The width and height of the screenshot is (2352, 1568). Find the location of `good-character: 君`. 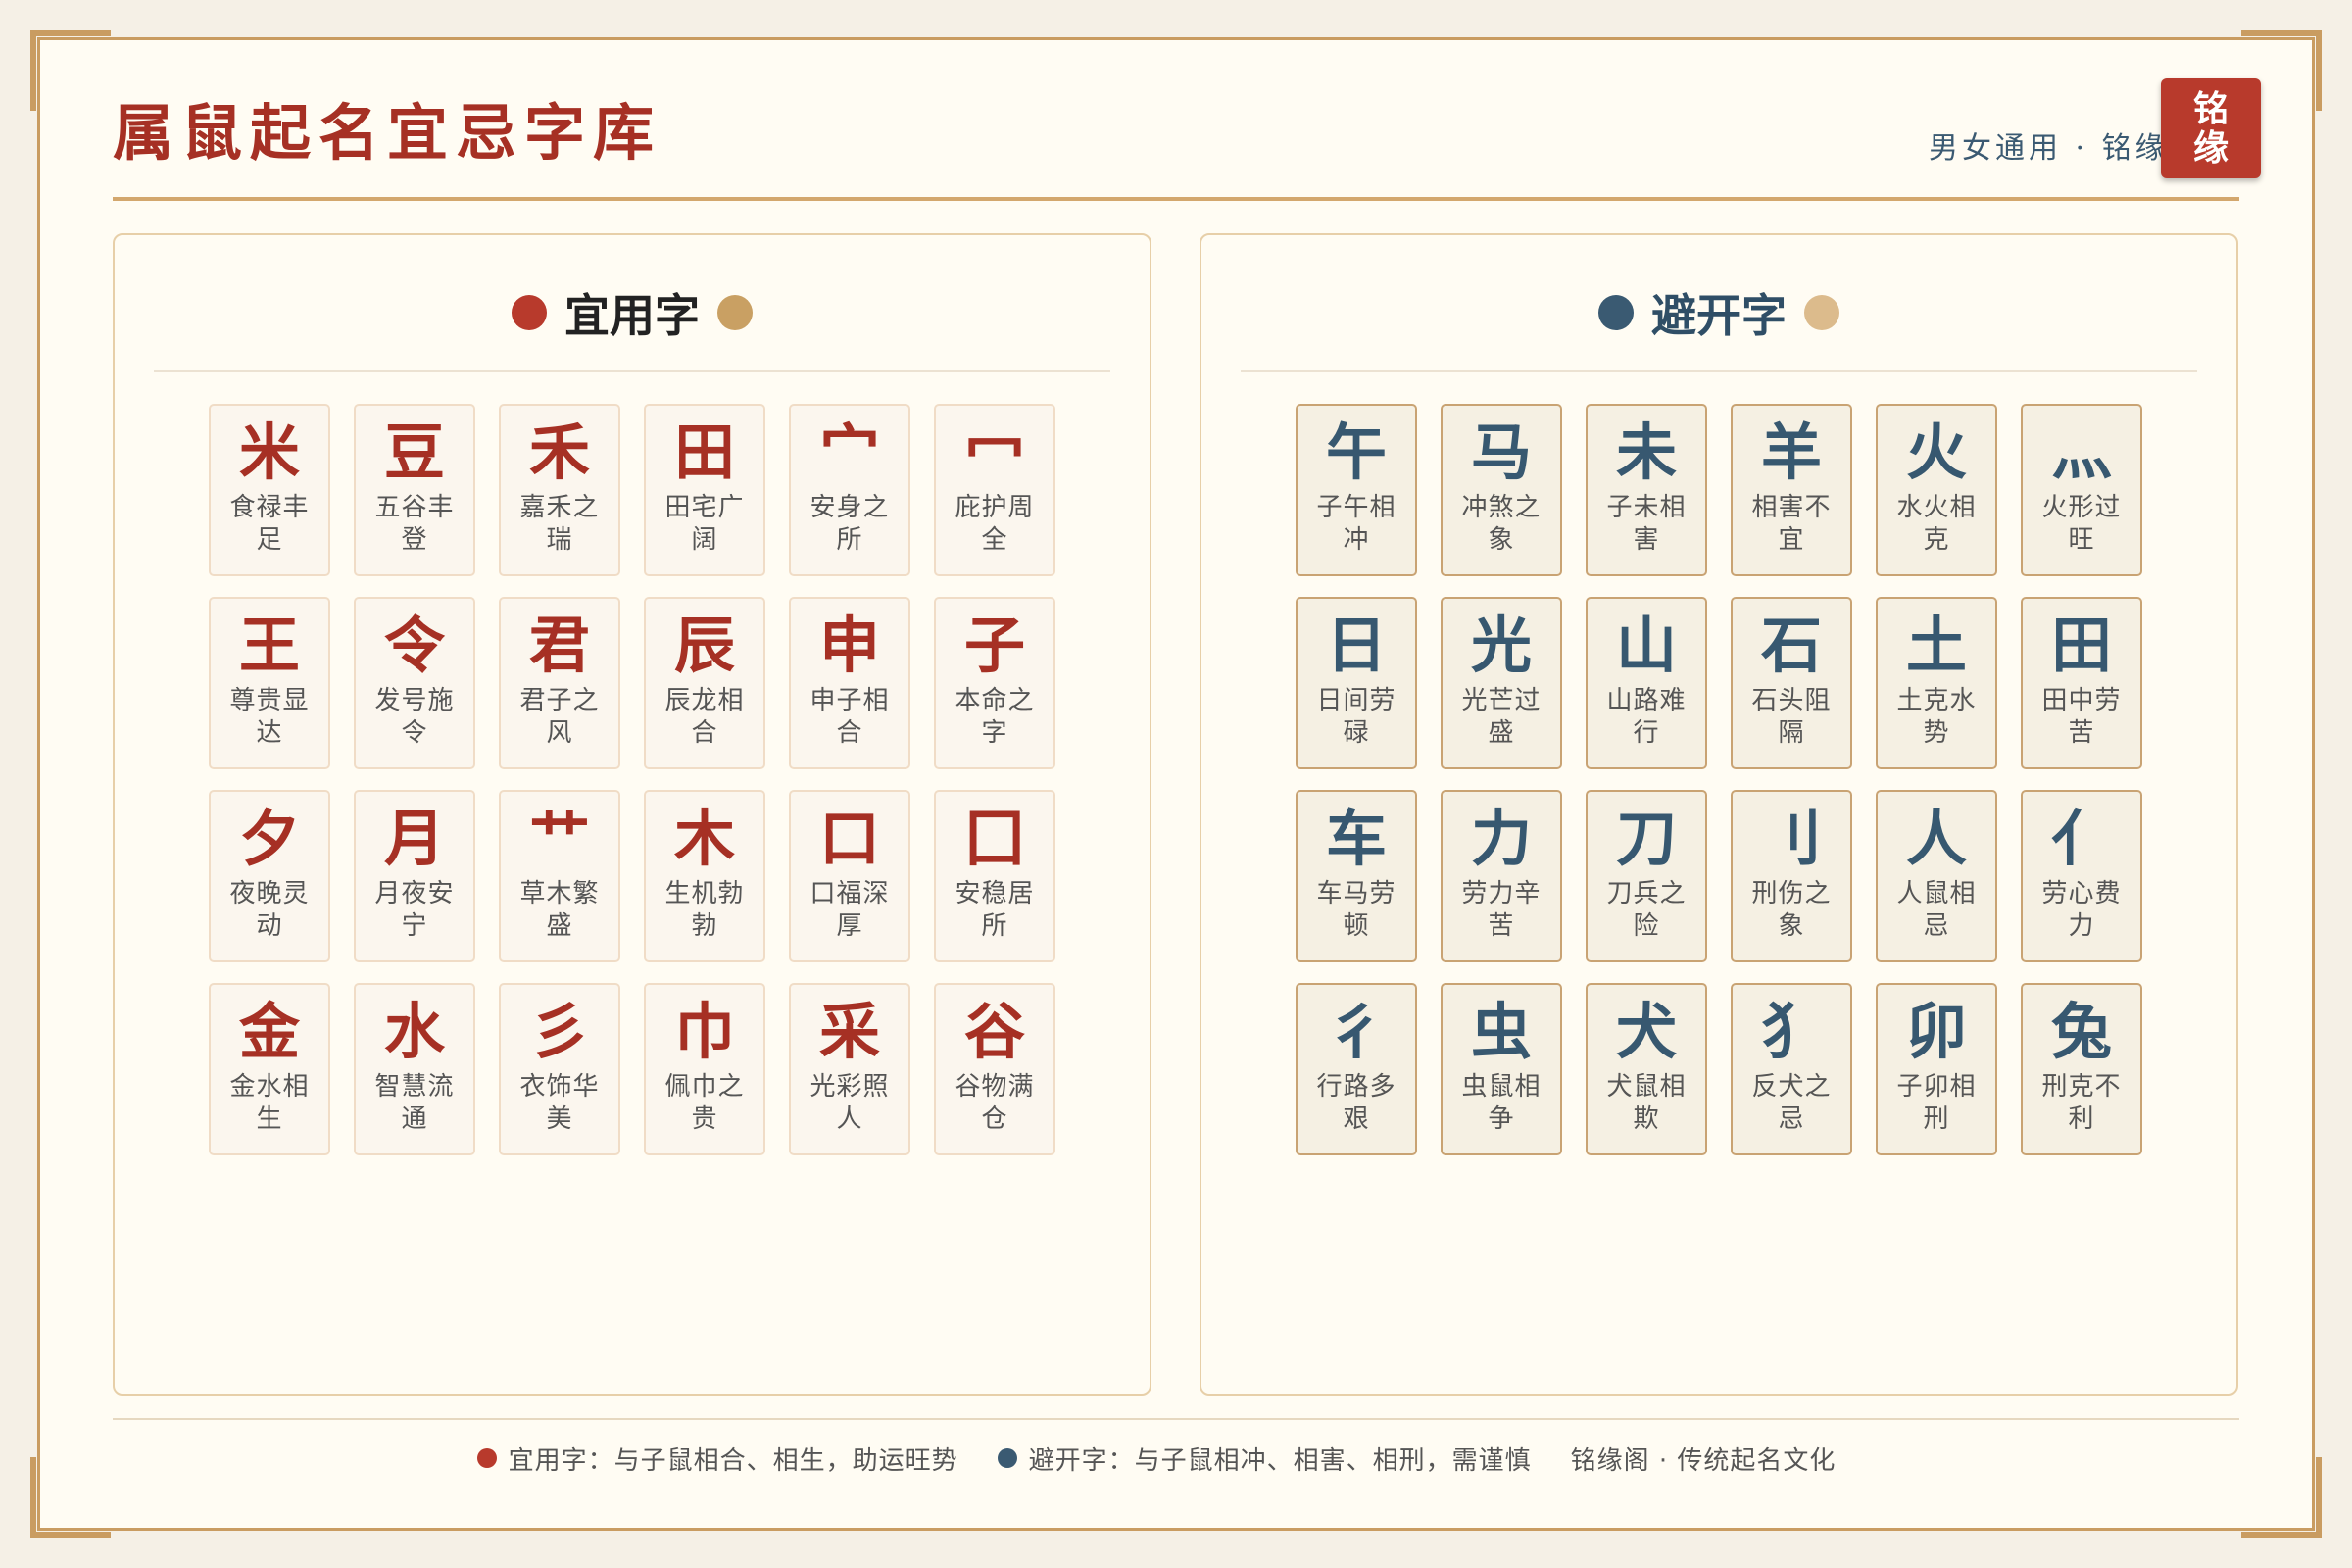

good-character: 君 is located at coordinates (559, 645).